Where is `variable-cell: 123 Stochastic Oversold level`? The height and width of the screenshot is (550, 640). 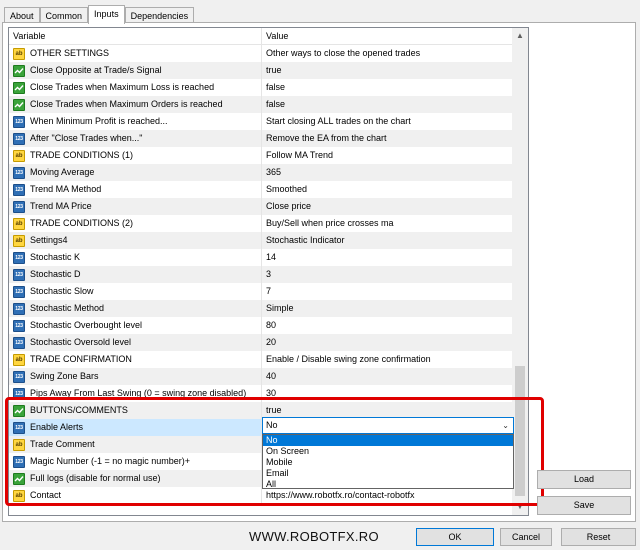 variable-cell: 123 Stochastic Oversold level is located at coordinates (135, 342).